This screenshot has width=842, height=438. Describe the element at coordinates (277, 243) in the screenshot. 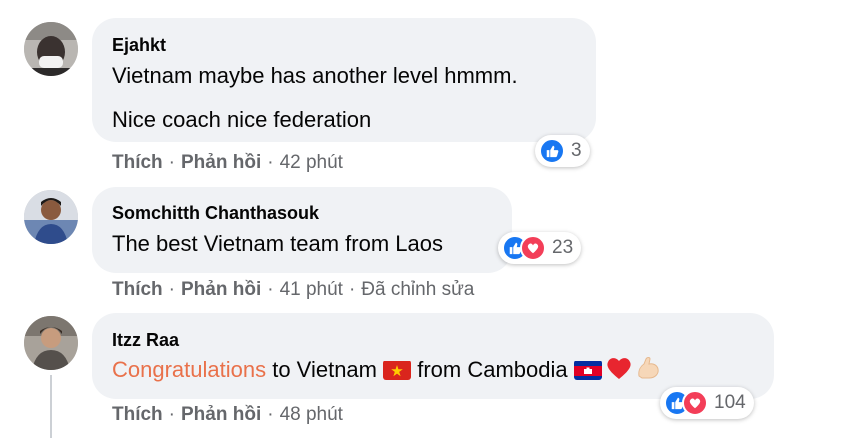

I see `comment-text: The best Vietnam team from Laos` at that location.